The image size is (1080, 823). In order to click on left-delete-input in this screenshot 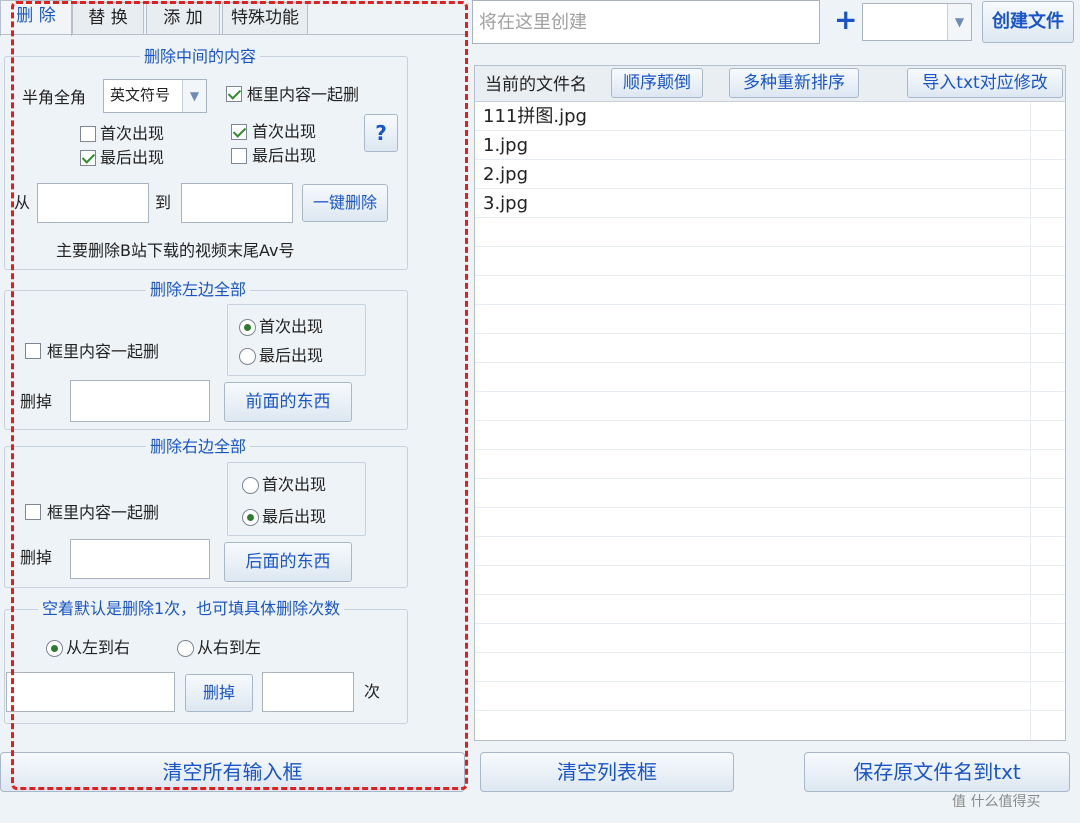, I will do `click(140, 401)`.